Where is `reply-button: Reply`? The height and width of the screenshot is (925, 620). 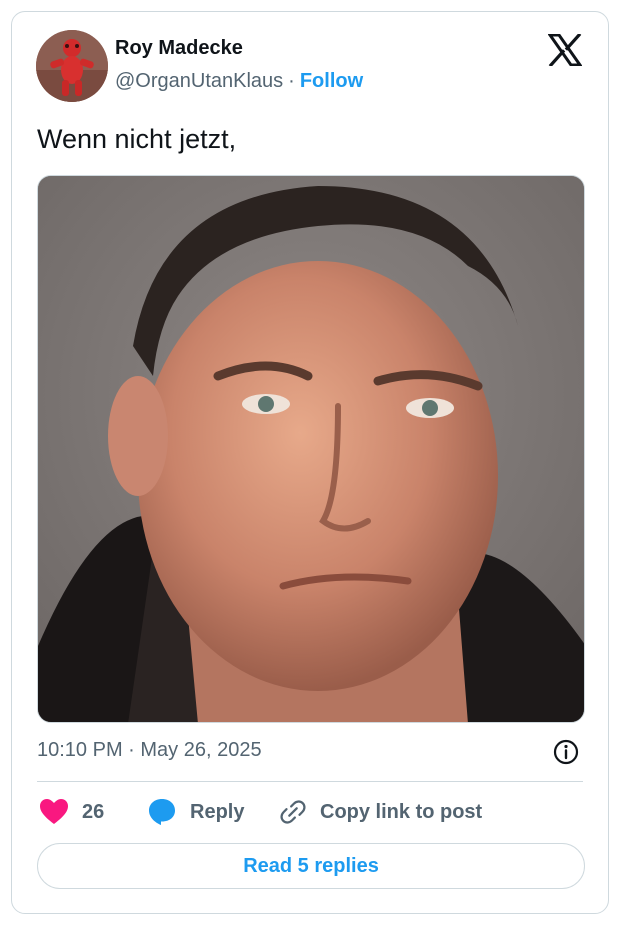 reply-button: Reply is located at coordinates (196, 812).